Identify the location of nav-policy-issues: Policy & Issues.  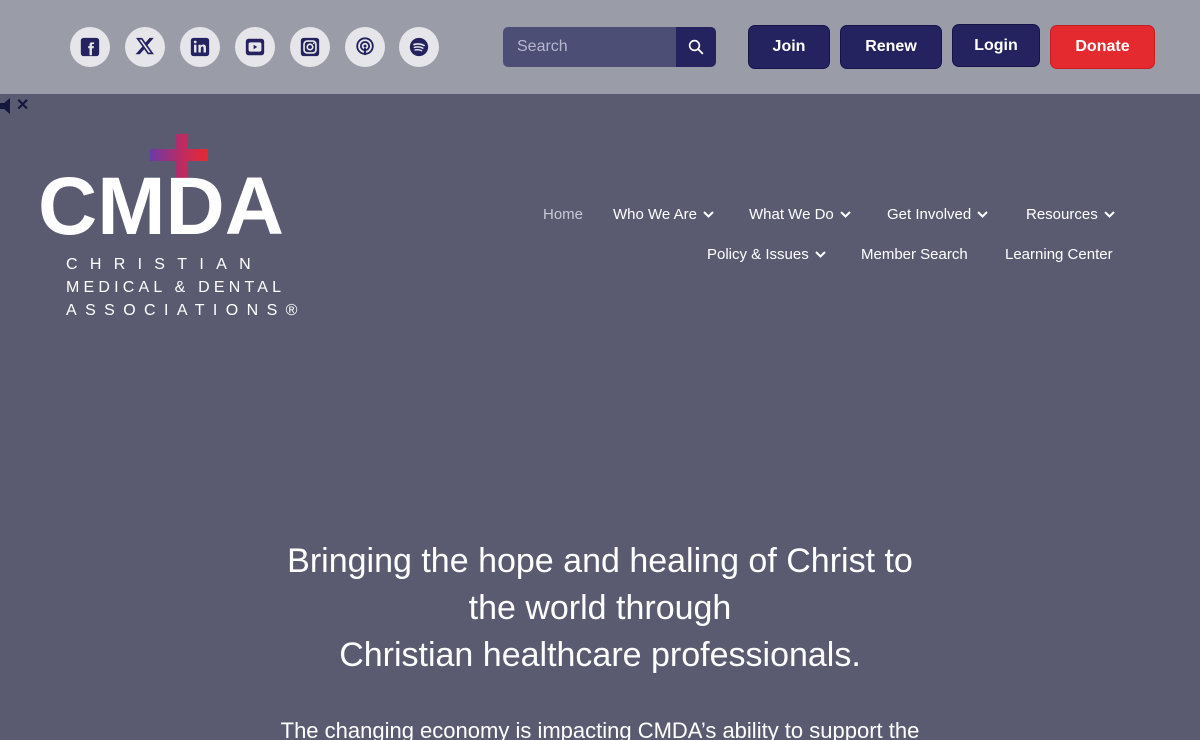
(766, 254).